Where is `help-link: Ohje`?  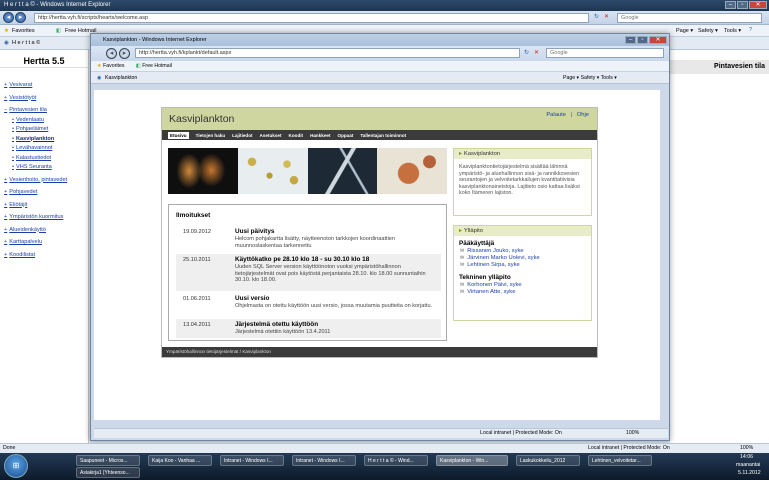
help-link: Ohje is located at coordinates (583, 115).